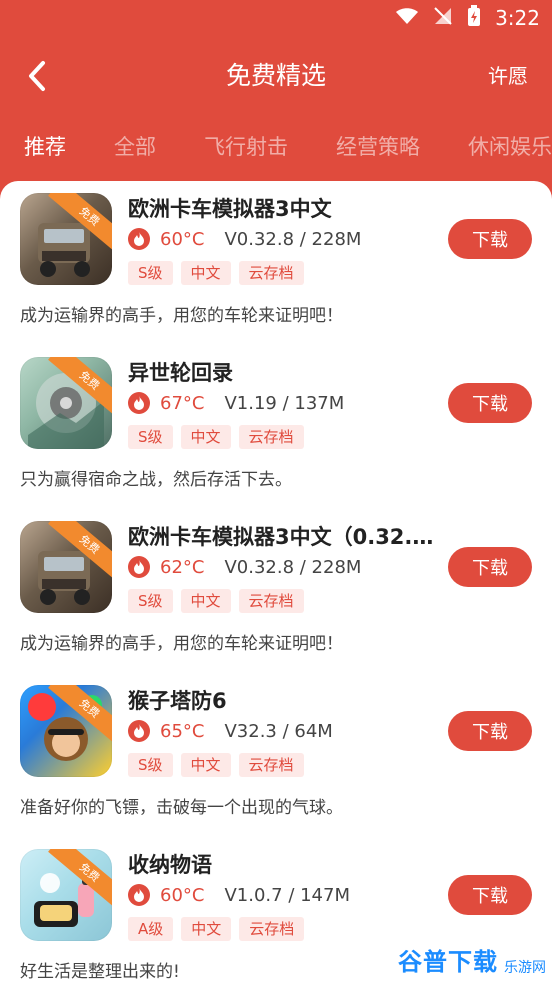 Image resolution: width=552 pixels, height=983 pixels. Describe the element at coordinates (443, 18) in the screenshot. I see `signal-icon` at that location.